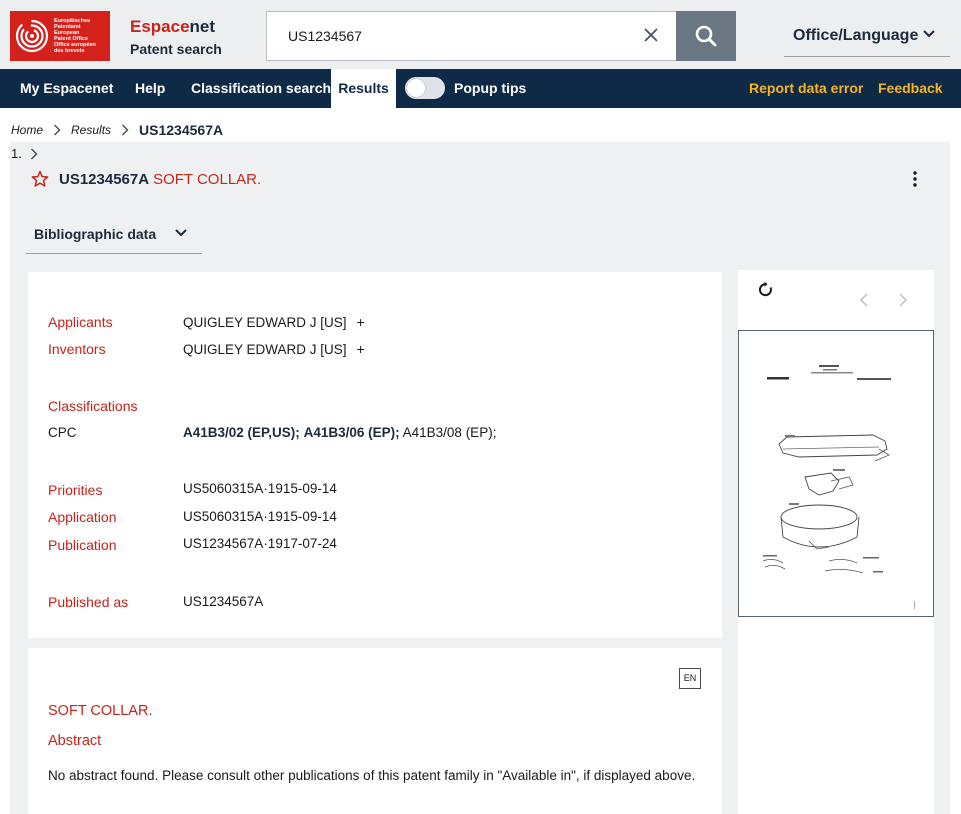 The height and width of the screenshot is (814, 961). I want to click on abstract-heading: Abstract, so click(75, 741).